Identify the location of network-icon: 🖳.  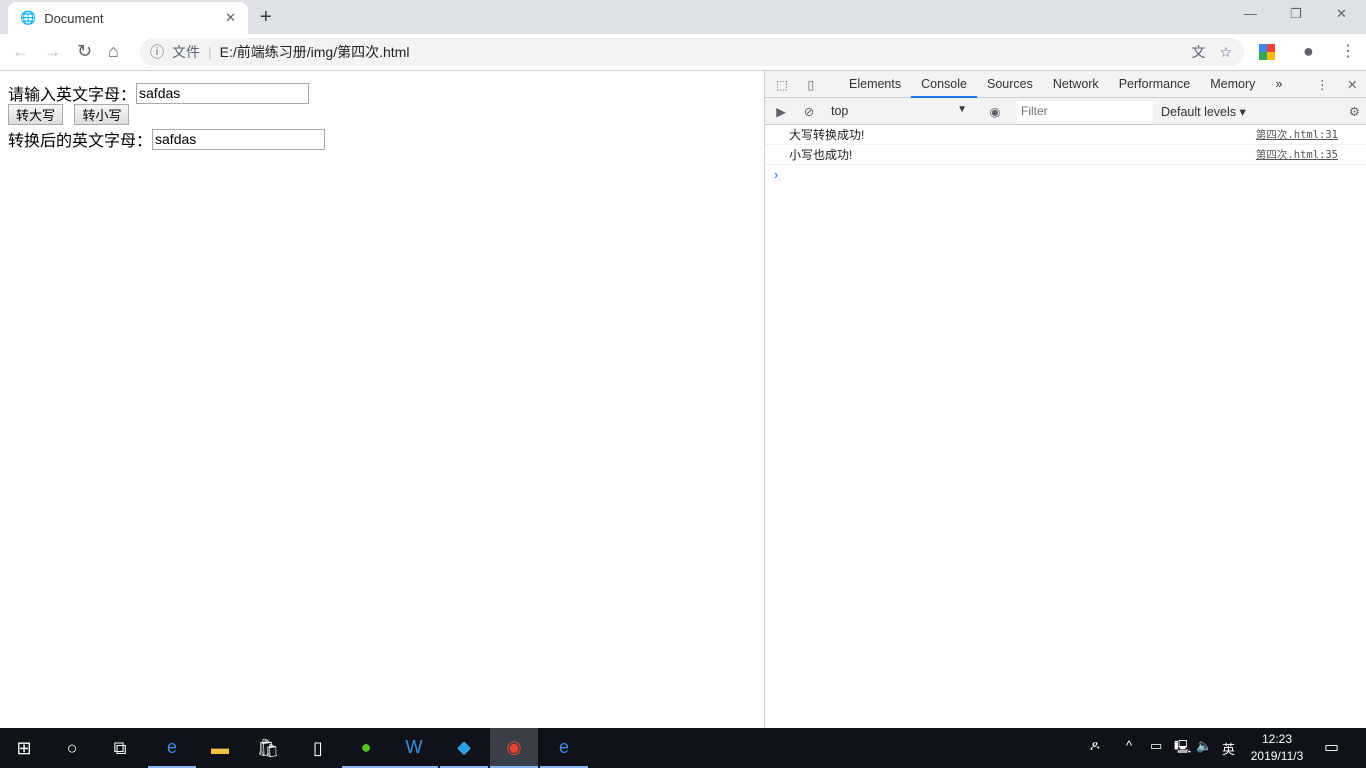
(1182, 749).